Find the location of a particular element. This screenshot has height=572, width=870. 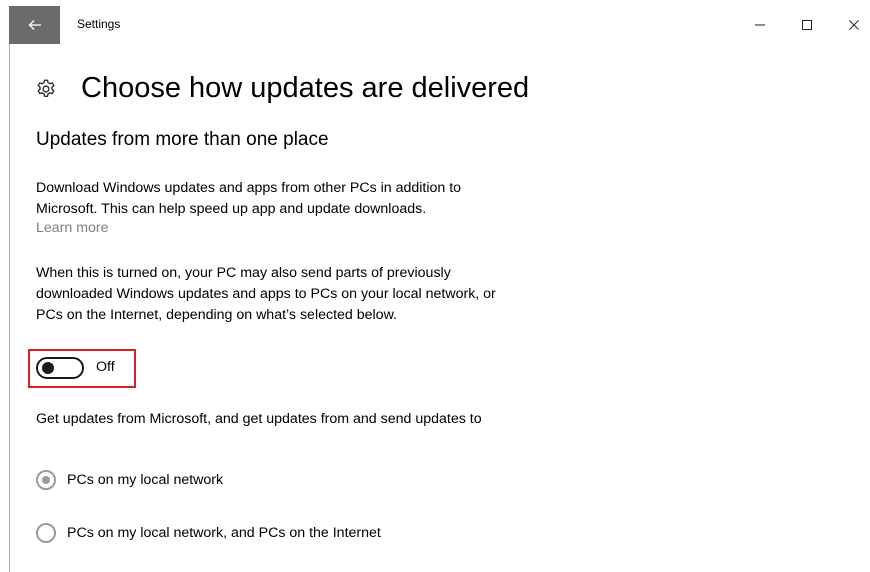

page-title: Choose how updates are delivered is located at coordinates (305, 88).